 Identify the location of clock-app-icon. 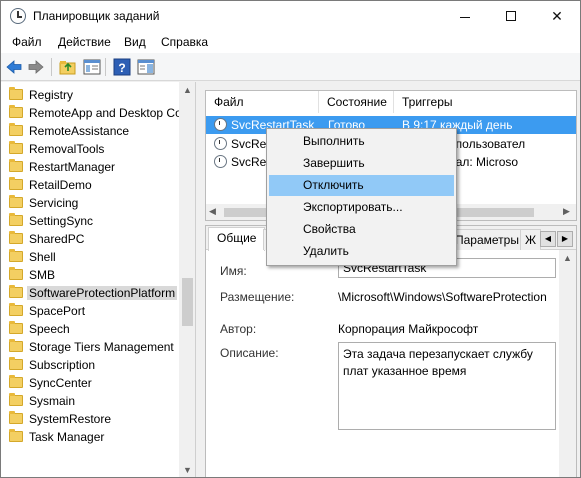
(18, 16).